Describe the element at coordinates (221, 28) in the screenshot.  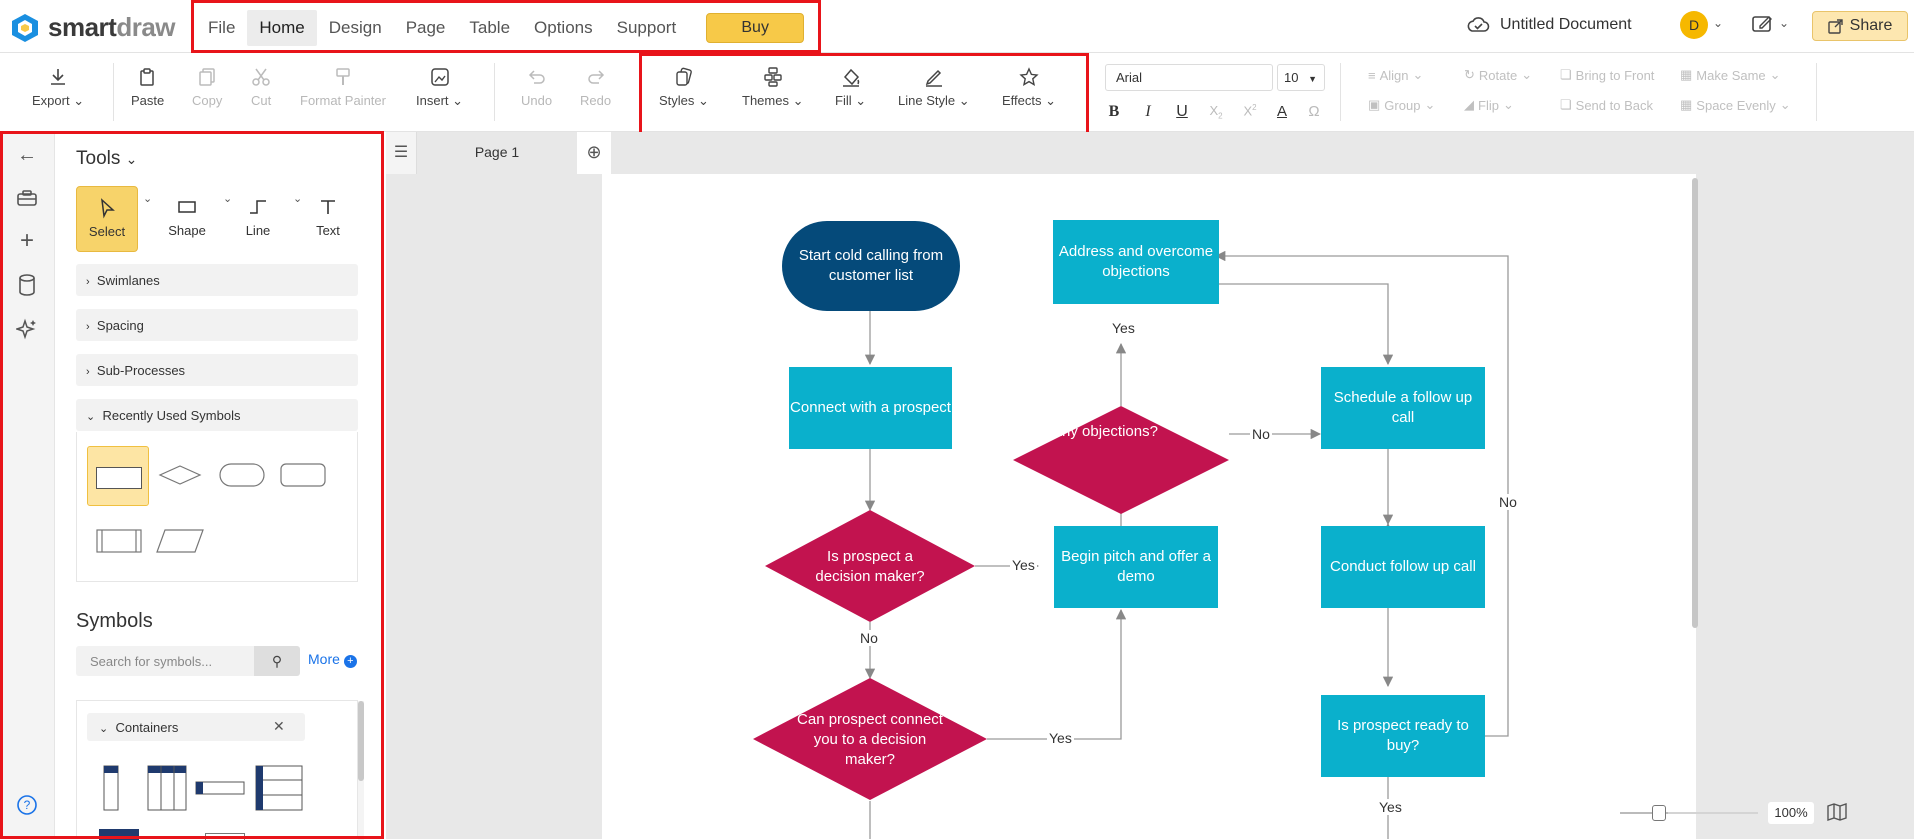
I see `menu-file: File` at that location.